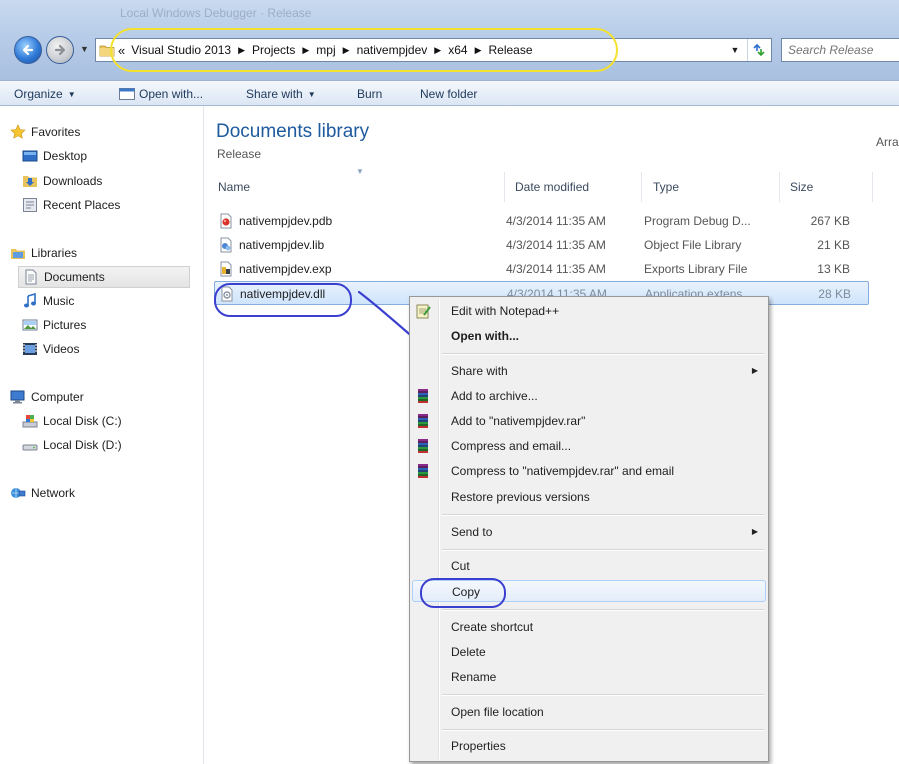  Describe the element at coordinates (833, 269) in the screenshot. I see `file-size: 13 KB` at that location.